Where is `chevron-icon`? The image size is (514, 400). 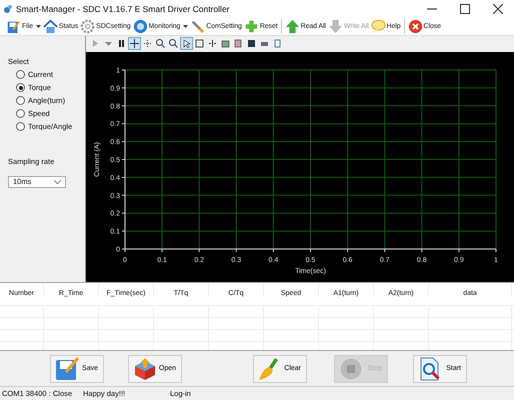 chevron-icon is located at coordinates (57, 182).